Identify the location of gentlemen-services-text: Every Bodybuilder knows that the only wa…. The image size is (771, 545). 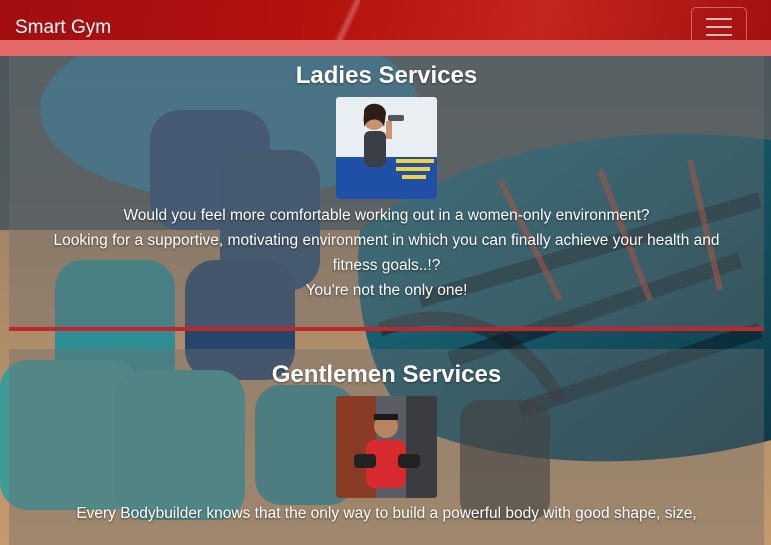
(386, 513).